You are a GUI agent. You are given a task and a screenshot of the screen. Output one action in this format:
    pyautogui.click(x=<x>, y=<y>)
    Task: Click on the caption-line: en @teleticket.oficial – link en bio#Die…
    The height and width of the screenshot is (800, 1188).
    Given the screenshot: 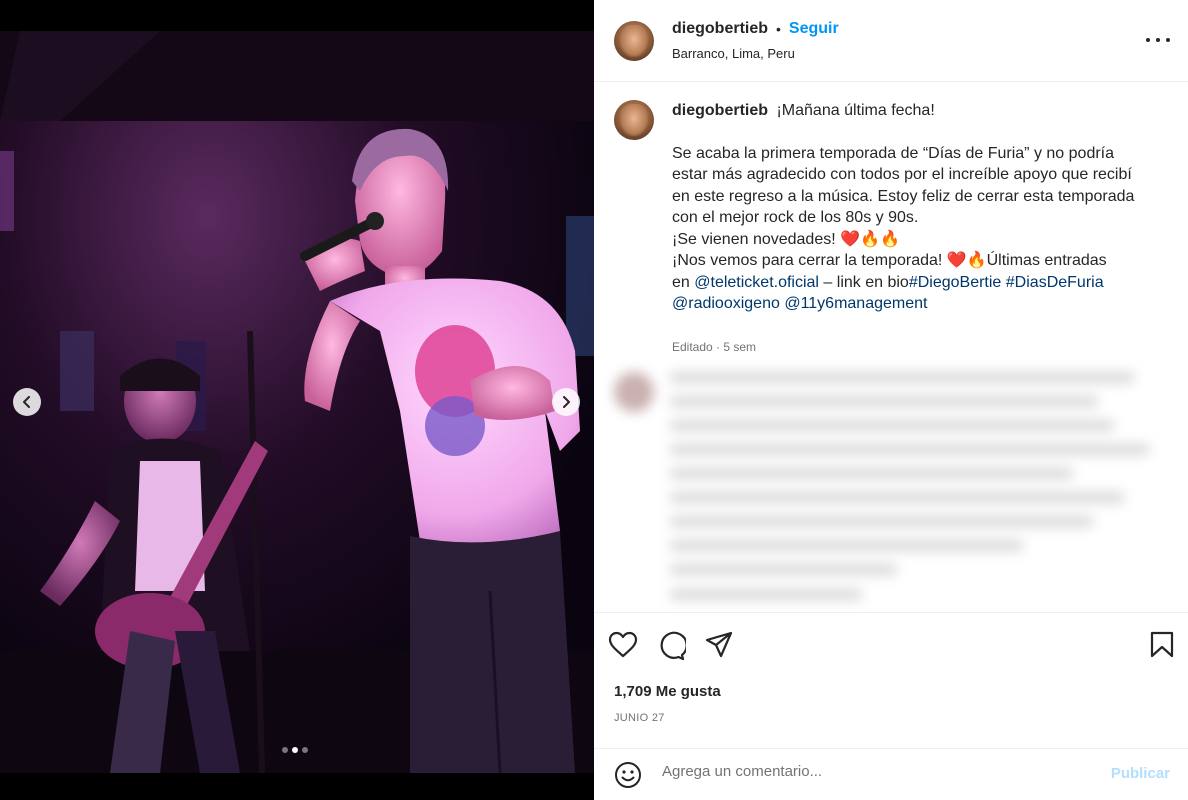 What is the action you would take?
    pyautogui.click(x=907, y=283)
    